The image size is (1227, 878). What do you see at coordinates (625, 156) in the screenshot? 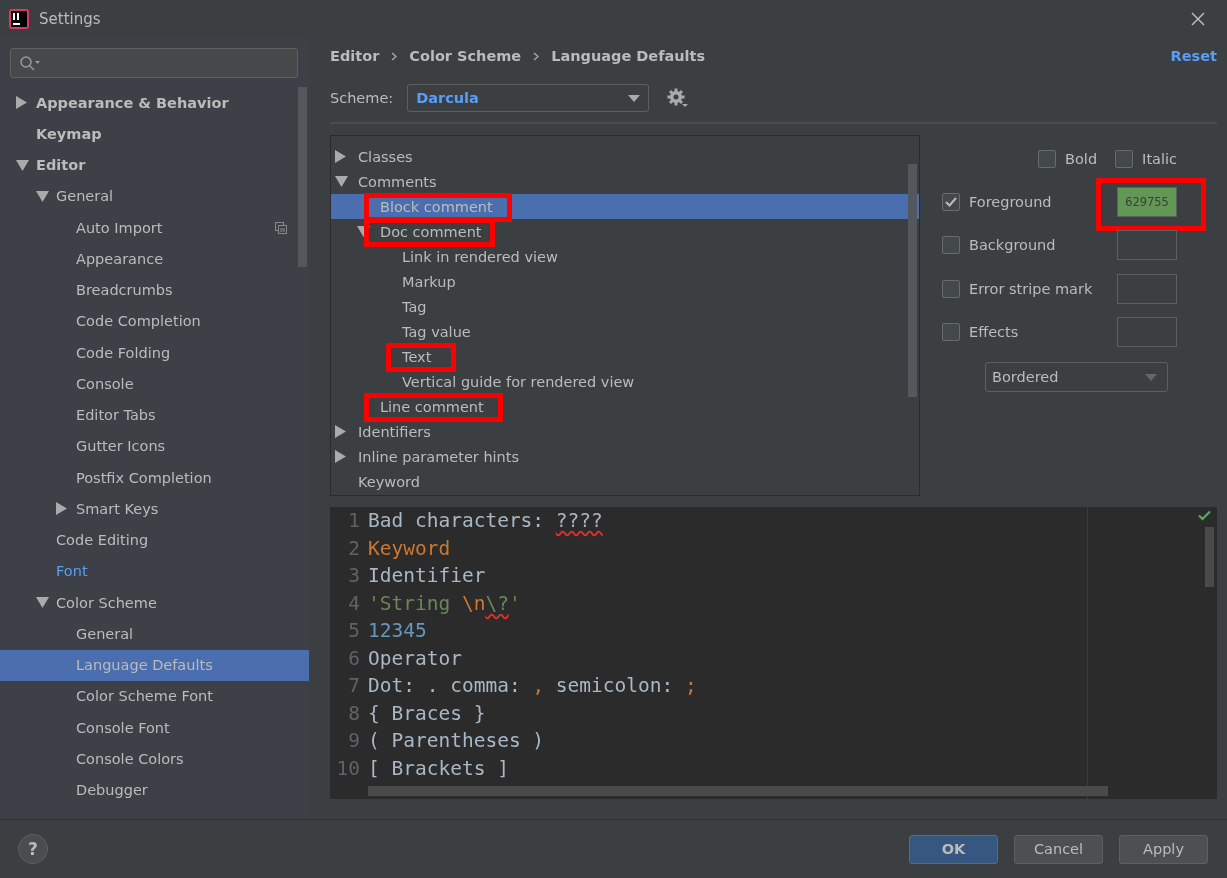
I see `tree-item: Classes` at bounding box center [625, 156].